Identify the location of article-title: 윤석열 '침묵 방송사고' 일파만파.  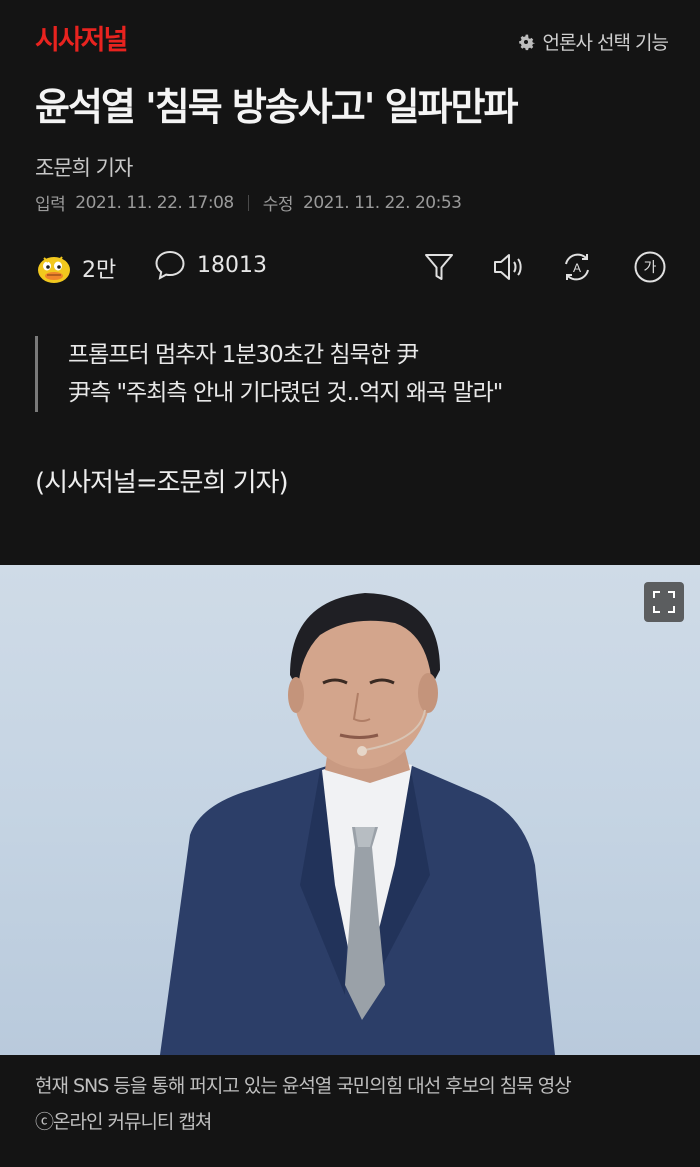
(276, 107).